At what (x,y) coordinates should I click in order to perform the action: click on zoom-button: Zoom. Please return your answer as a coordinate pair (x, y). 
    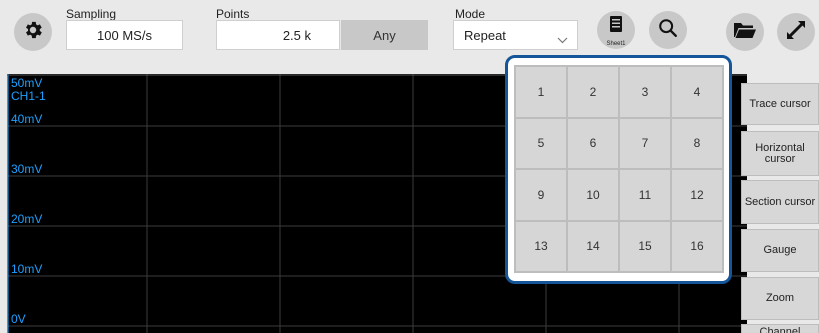
    Looking at the image, I should click on (780, 298).